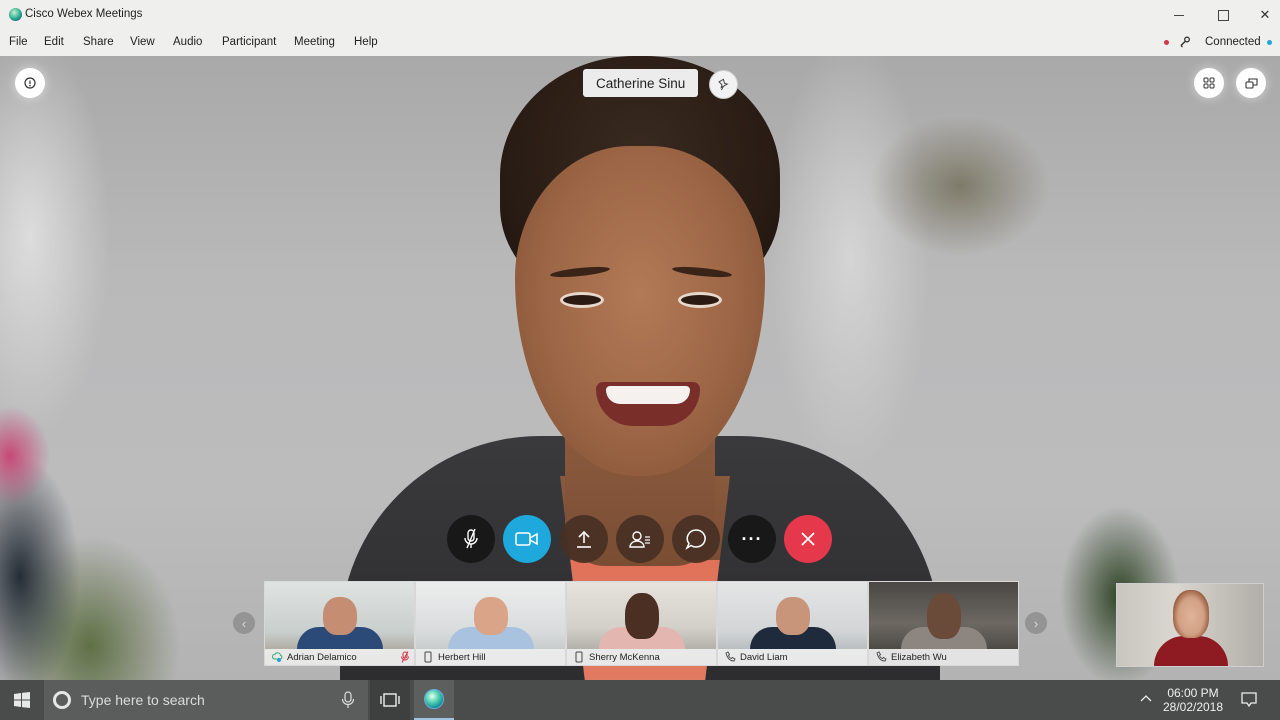 This screenshot has width=1280, height=720. I want to click on pin-icon, so click(723, 84).